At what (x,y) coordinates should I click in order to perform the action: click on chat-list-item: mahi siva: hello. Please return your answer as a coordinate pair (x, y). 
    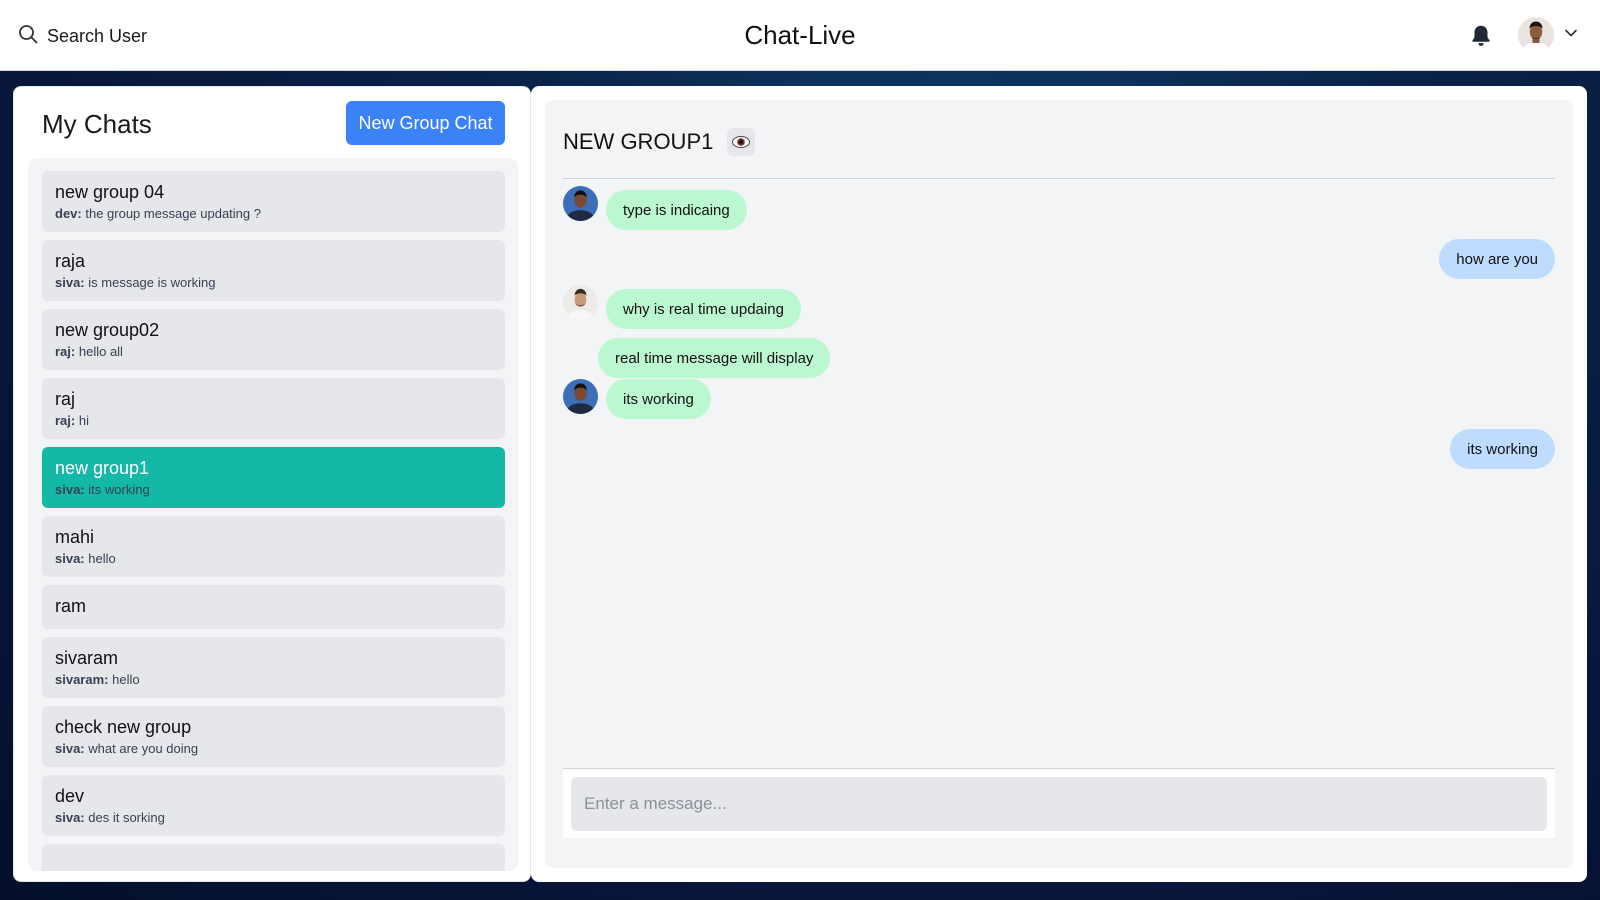
    Looking at the image, I should click on (273, 546).